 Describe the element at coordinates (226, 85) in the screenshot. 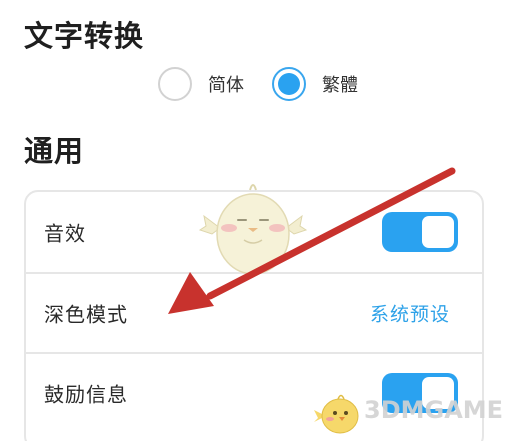

I see `radio-label-simplified: 简体` at that location.